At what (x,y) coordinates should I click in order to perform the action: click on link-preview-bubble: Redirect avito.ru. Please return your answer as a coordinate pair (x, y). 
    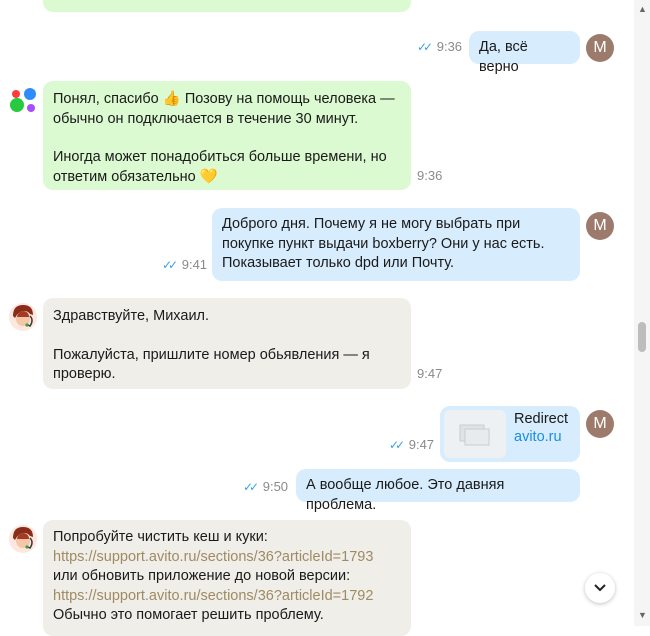
    Looking at the image, I should click on (510, 434).